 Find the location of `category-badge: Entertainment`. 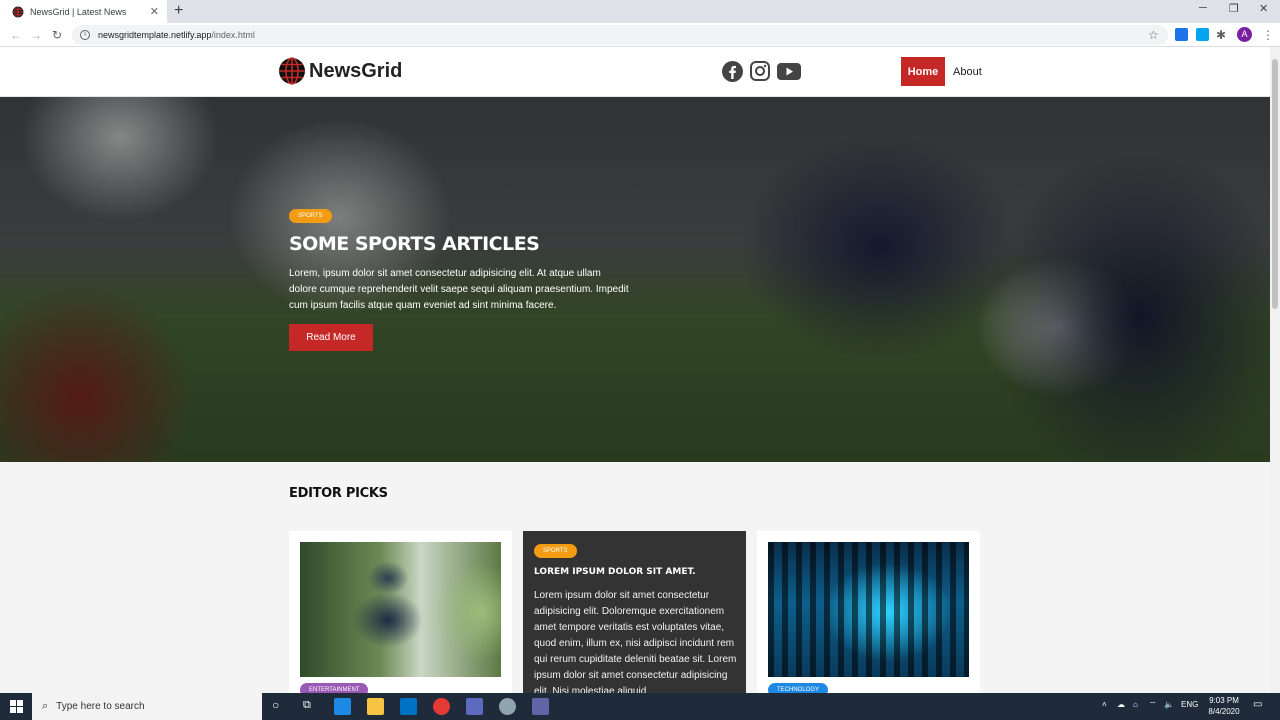

category-badge: Entertainment is located at coordinates (334, 688).